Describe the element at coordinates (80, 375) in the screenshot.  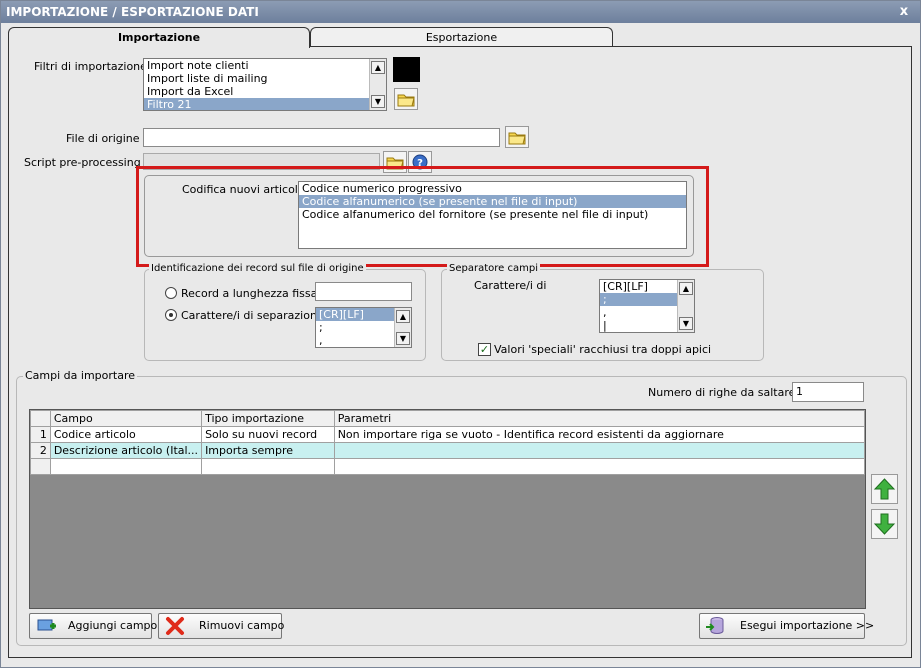
I see `campi-title: Campi da importare` at that location.